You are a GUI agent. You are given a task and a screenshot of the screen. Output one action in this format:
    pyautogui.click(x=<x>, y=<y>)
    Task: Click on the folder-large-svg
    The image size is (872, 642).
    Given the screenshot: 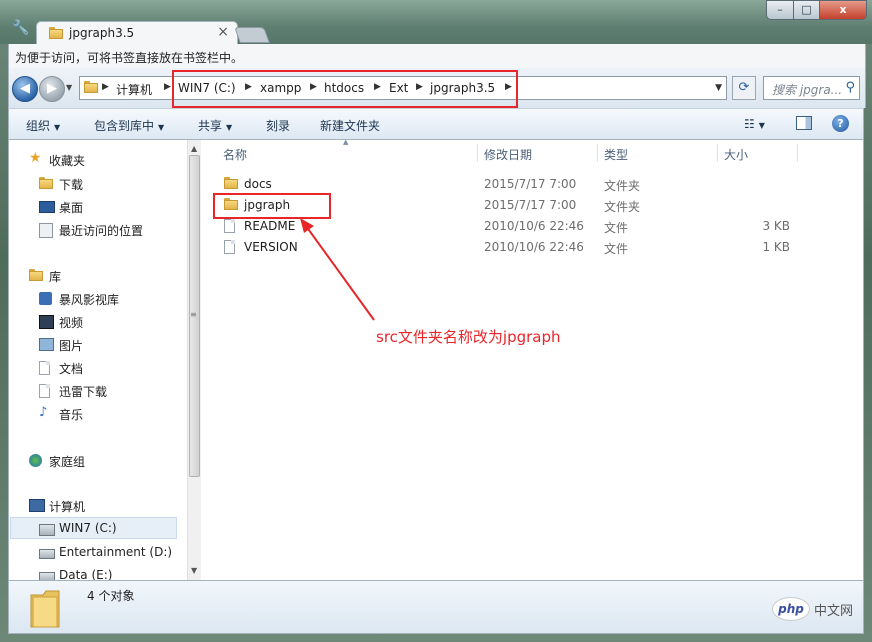 What is the action you would take?
    pyautogui.click(x=45, y=609)
    